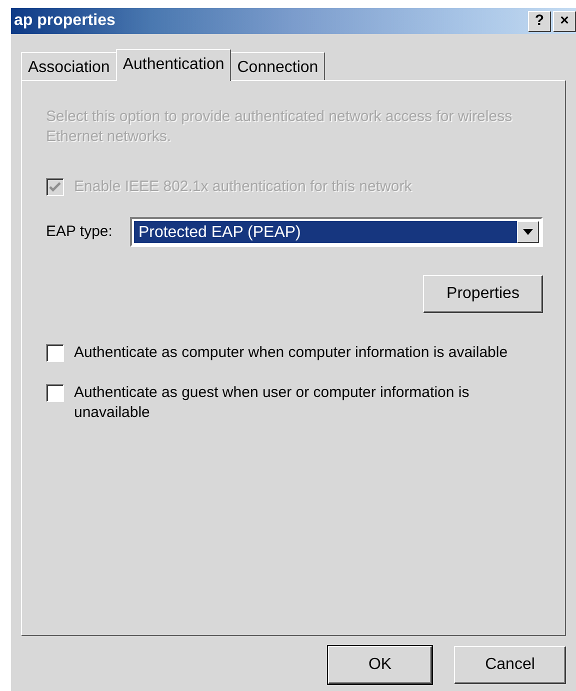 The image size is (576, 691). Describe the element at coordinates (79, 232) in the screenshot. I see `eap-type-label: EAP type:` at that location.